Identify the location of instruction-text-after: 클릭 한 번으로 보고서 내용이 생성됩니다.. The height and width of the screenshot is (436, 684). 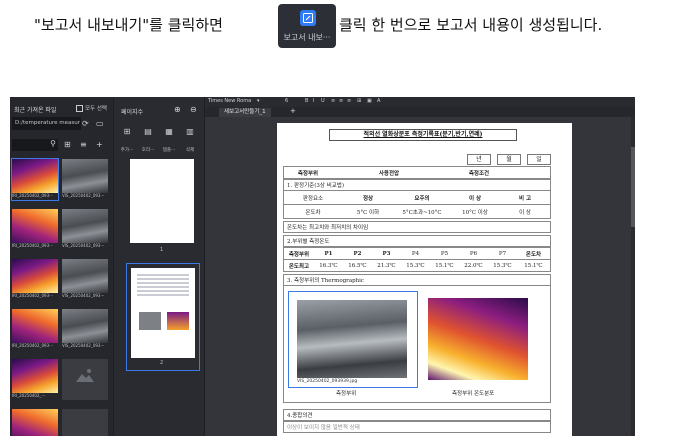
(471, 25).